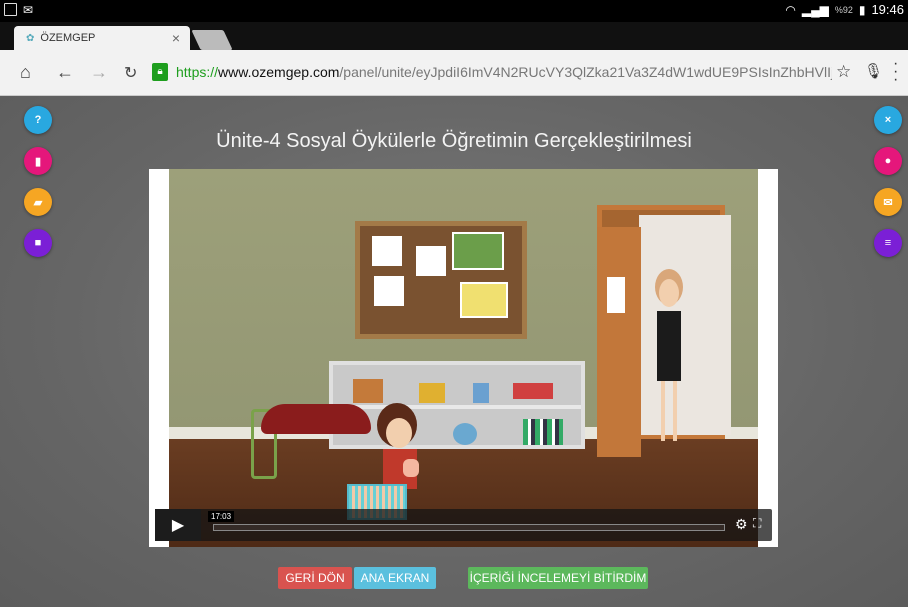  I want to click on list-icon: ≡, so click(888, 243).